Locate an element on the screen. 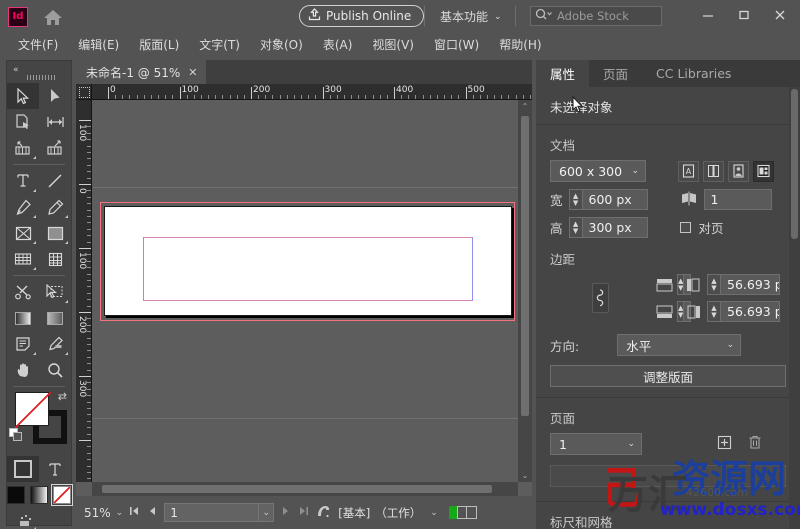 The width and height of the screenshot is (800, 529). page-dropdown-icon: ⌄ is located at coordinates (265, 512).